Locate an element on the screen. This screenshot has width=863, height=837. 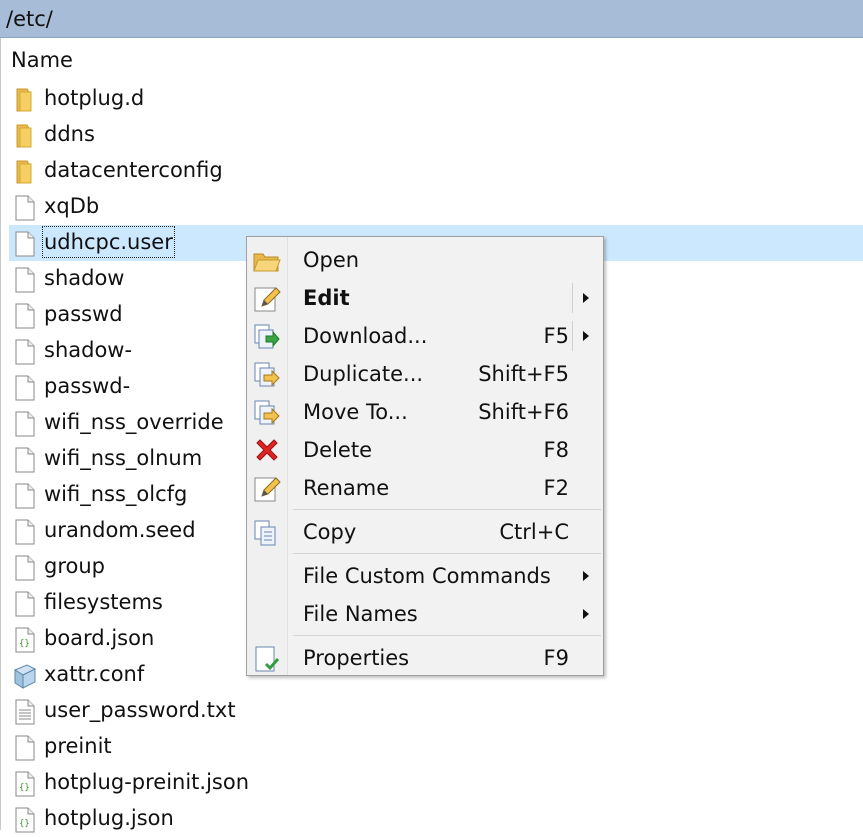
menu-shortcut: F8 is located at coordinates (556, 450).